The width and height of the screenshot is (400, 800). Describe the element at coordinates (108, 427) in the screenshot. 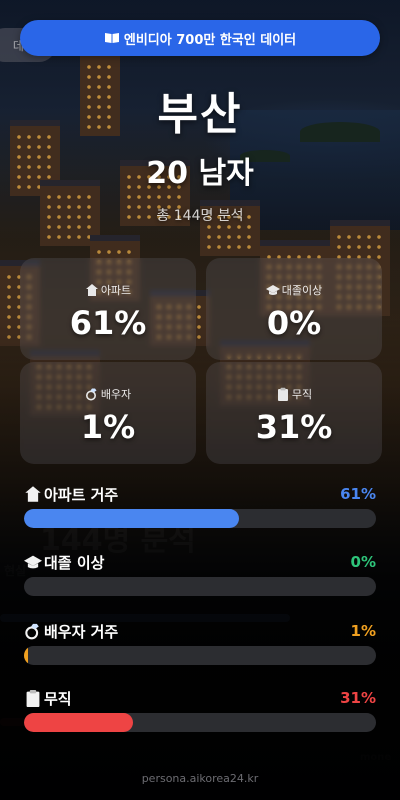

I see `stat-card-value: 1%` at that location.